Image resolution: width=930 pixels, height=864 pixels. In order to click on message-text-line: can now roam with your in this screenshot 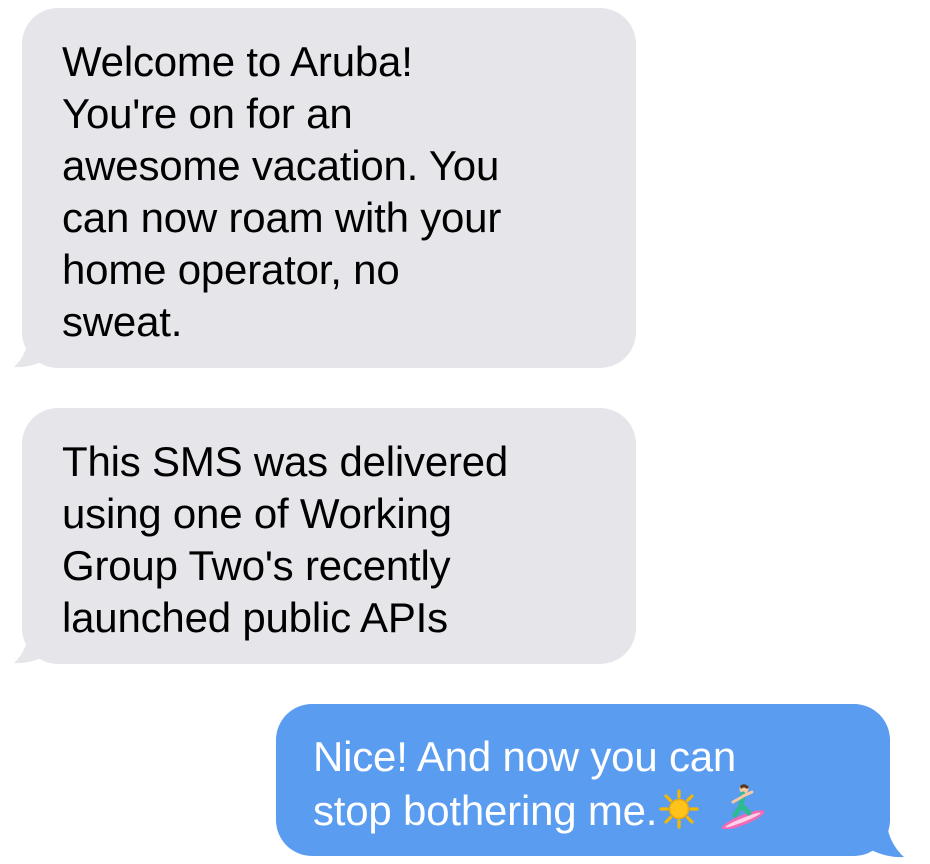, I will do `click(282, 217)`.